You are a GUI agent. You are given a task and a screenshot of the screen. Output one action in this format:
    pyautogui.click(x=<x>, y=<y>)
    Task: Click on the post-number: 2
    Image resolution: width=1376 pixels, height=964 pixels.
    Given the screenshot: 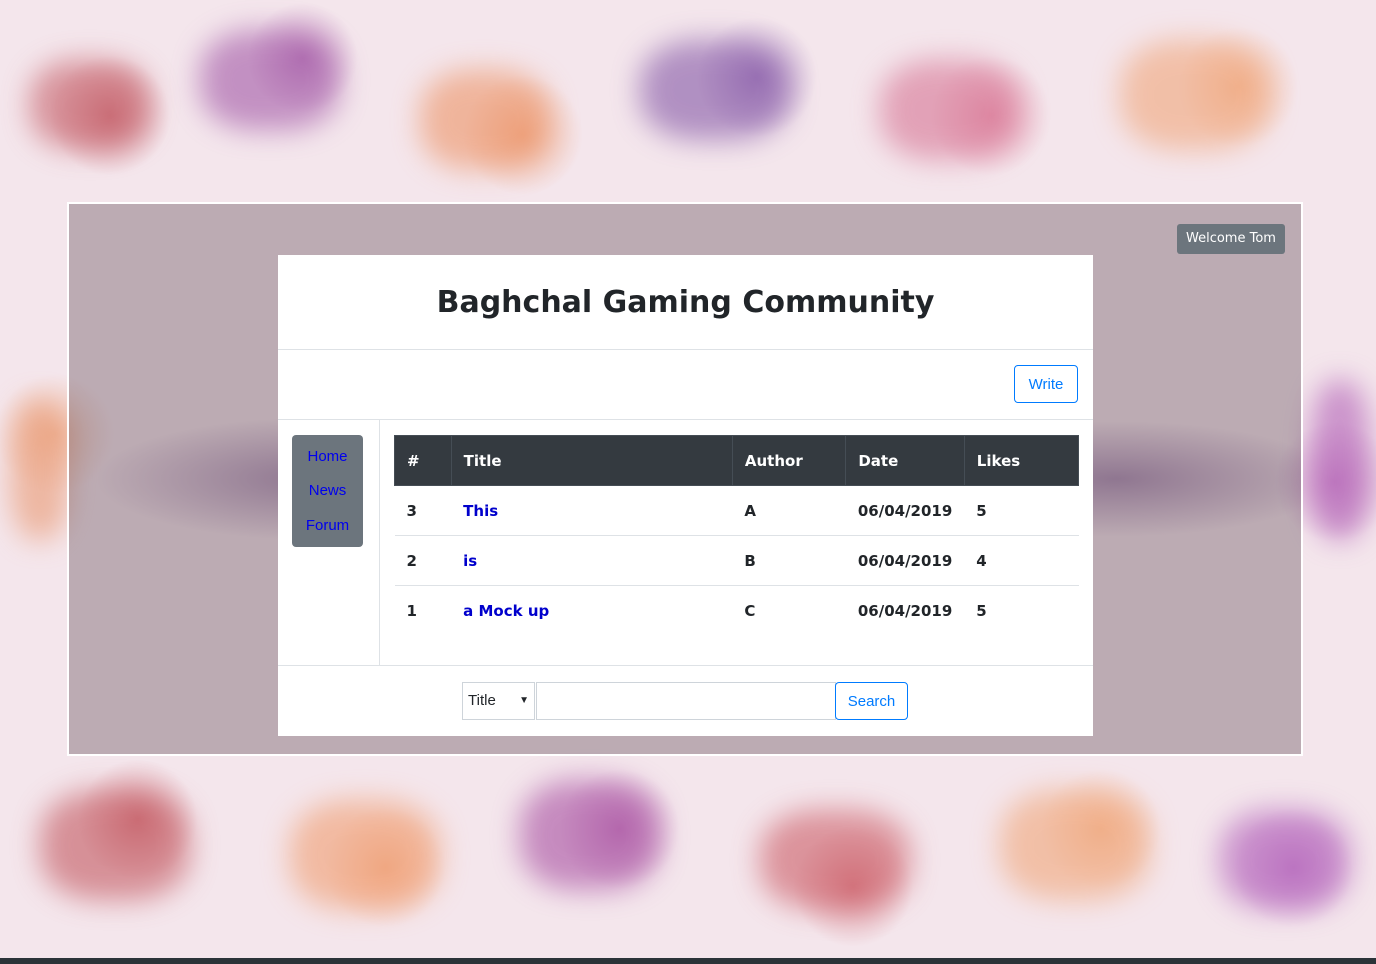 What is the action you would take?
    pyautogui.click(x=423, y=560)
    